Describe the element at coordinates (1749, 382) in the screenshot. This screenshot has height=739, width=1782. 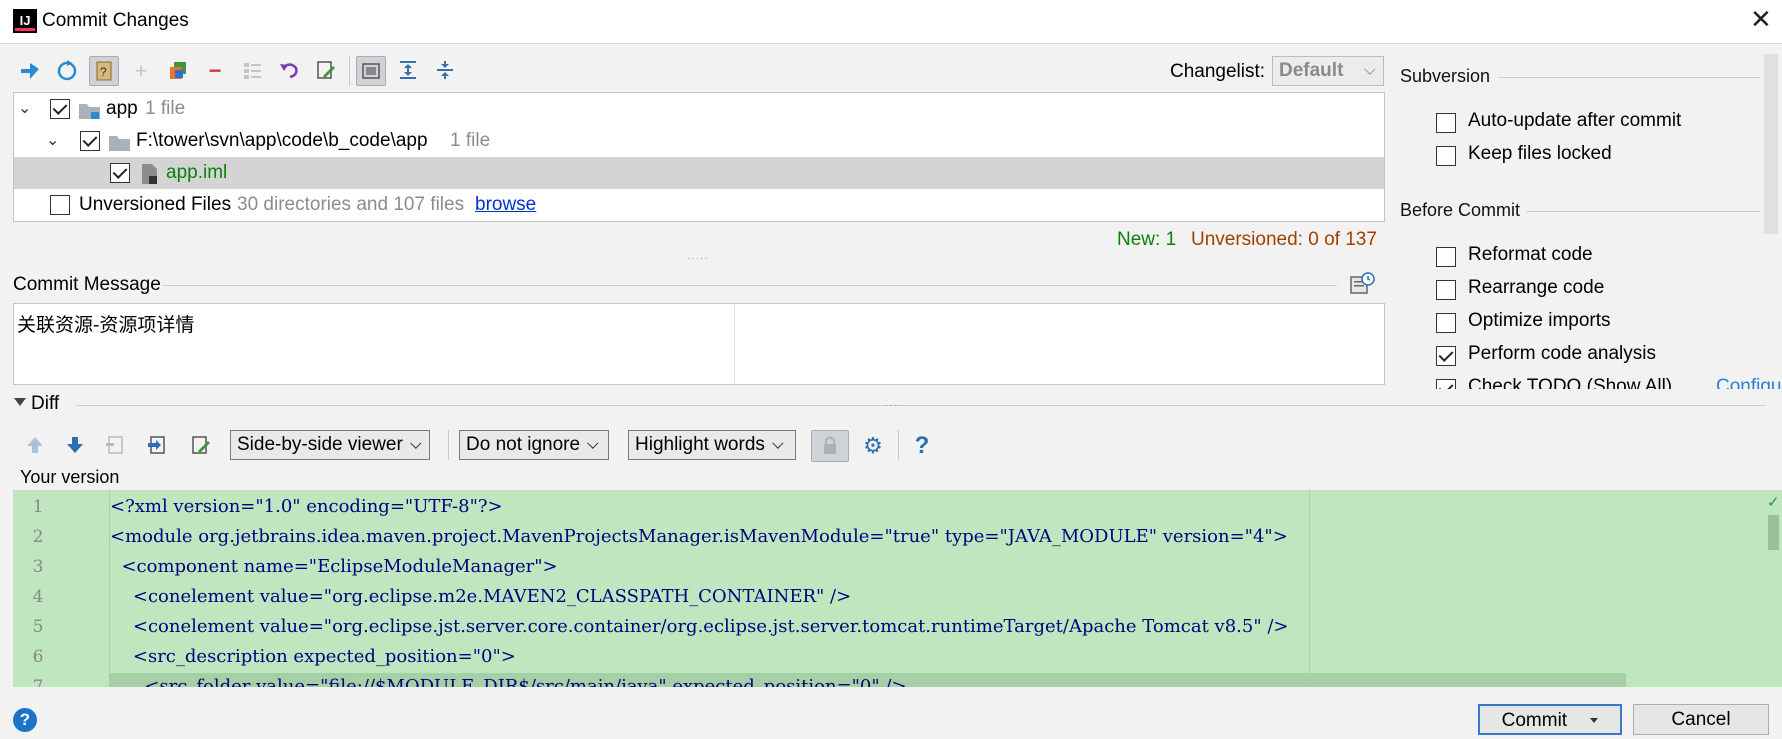
I see `configure-link: Configure` at that location.